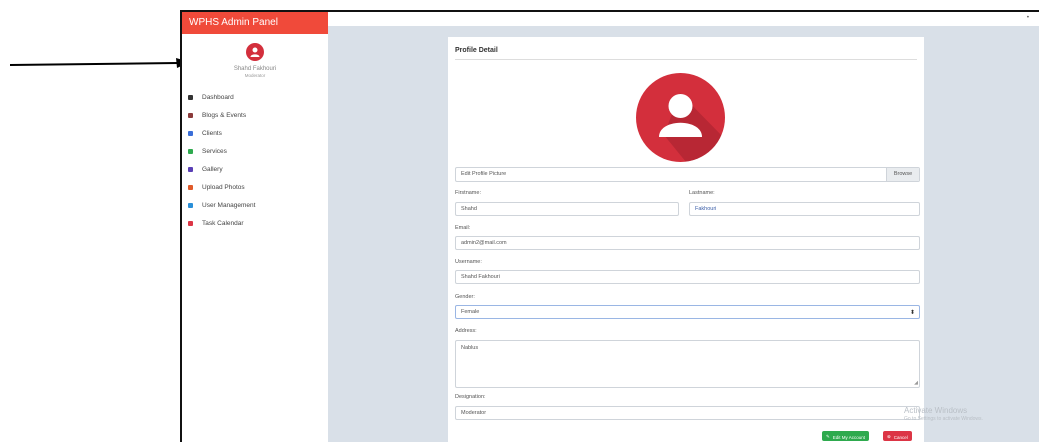  Describe the element at coordinates (255, 69) in the screenshot. I see `user-name: Shahd Fakhouri` at that location.